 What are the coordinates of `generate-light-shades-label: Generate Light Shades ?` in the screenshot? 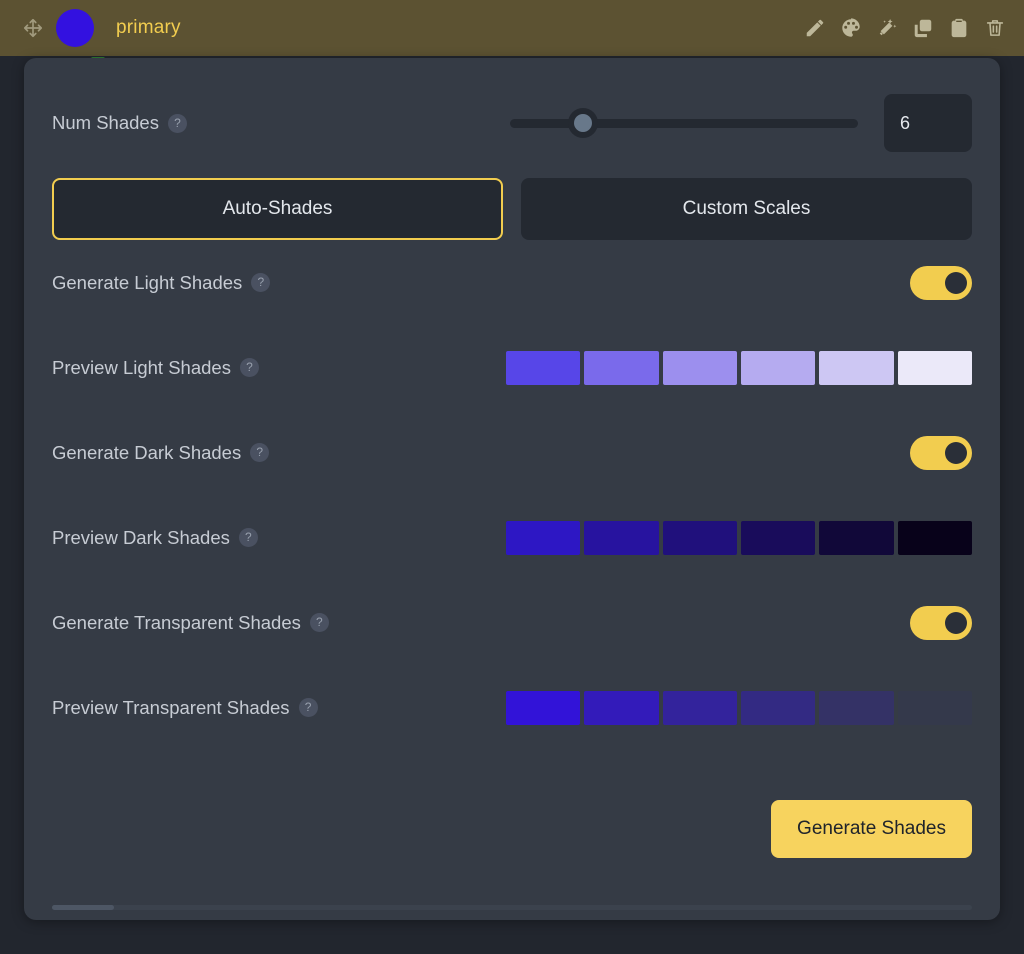 It's located at (161, 282).